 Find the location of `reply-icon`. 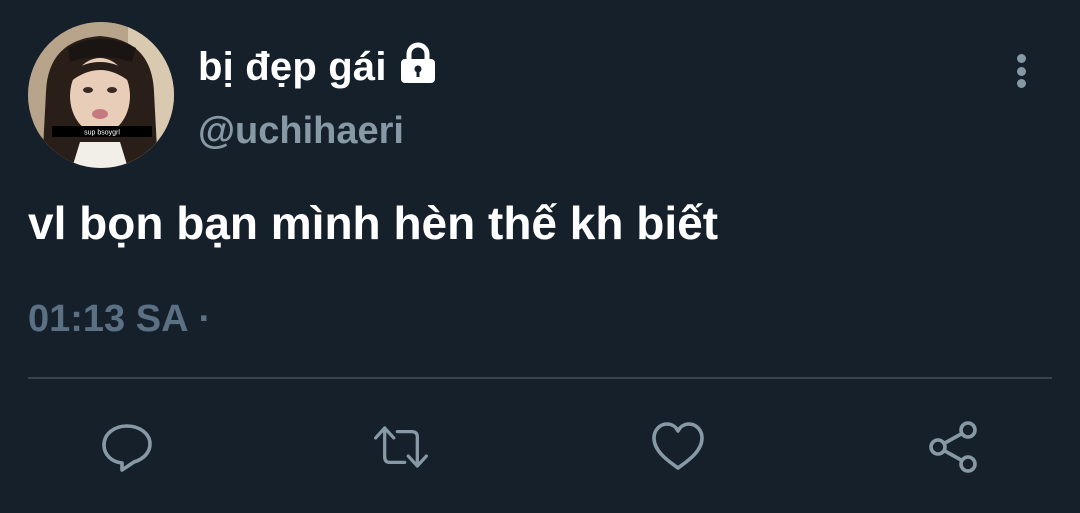

reply-icon is located at coordinates (127, 448).